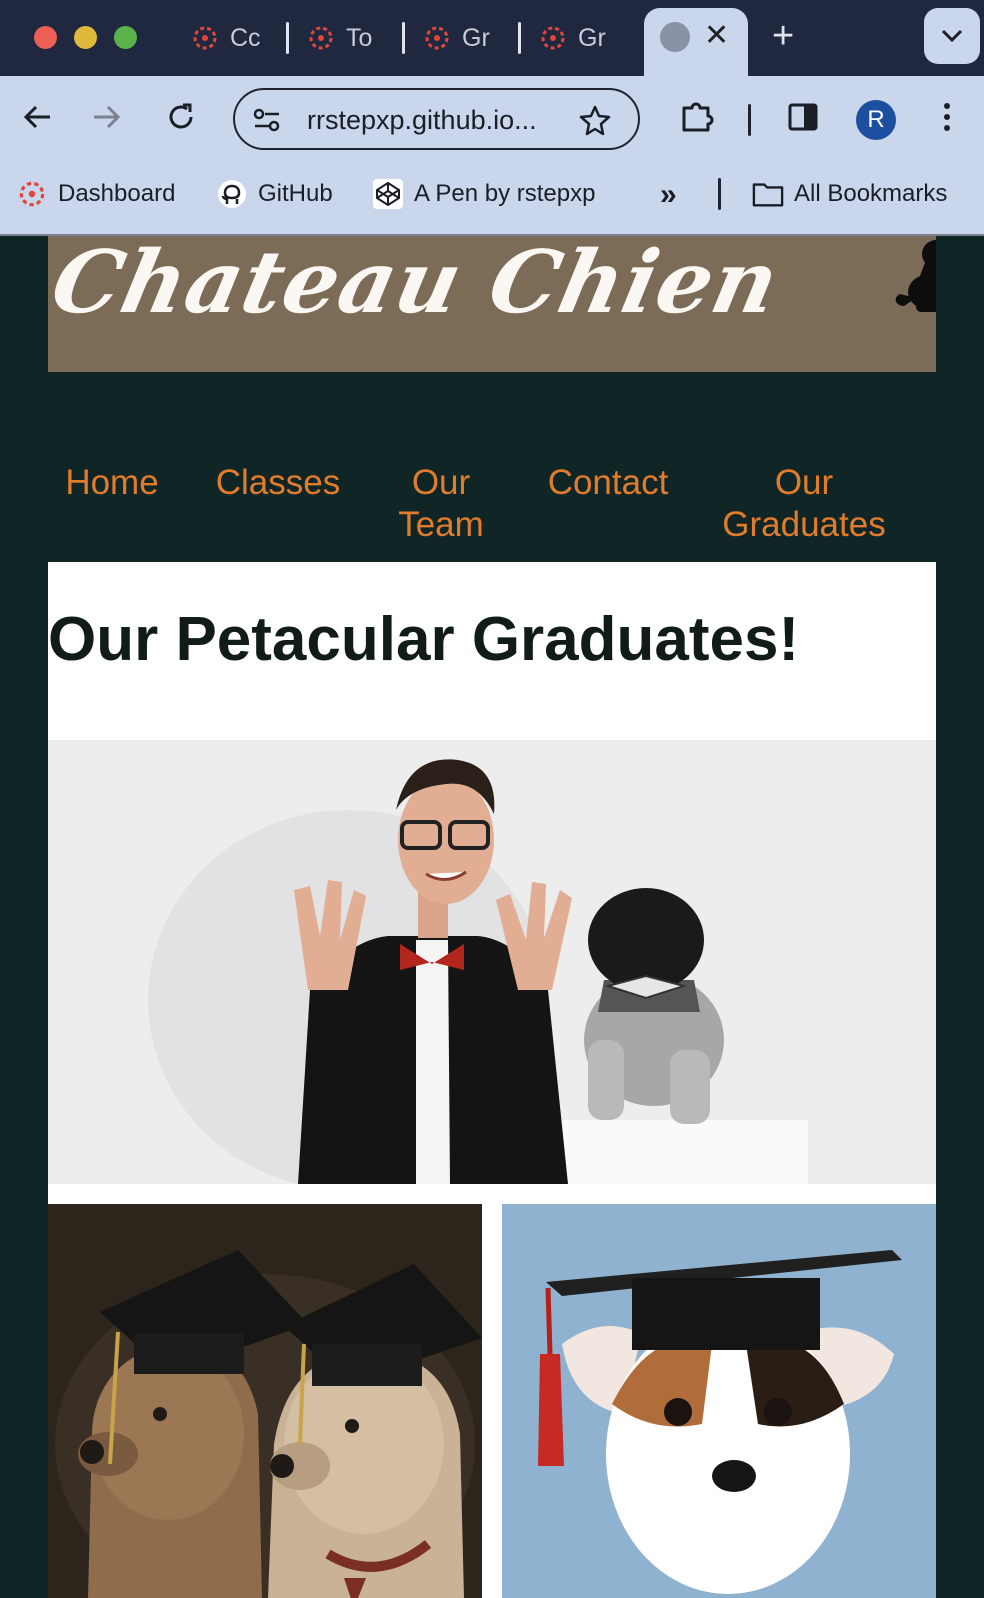 The width and height of the screenshot is (984, 1598). Describe the element at coordinates (112, 483) in the screenshot. I see `nav-home: Home` at that location.